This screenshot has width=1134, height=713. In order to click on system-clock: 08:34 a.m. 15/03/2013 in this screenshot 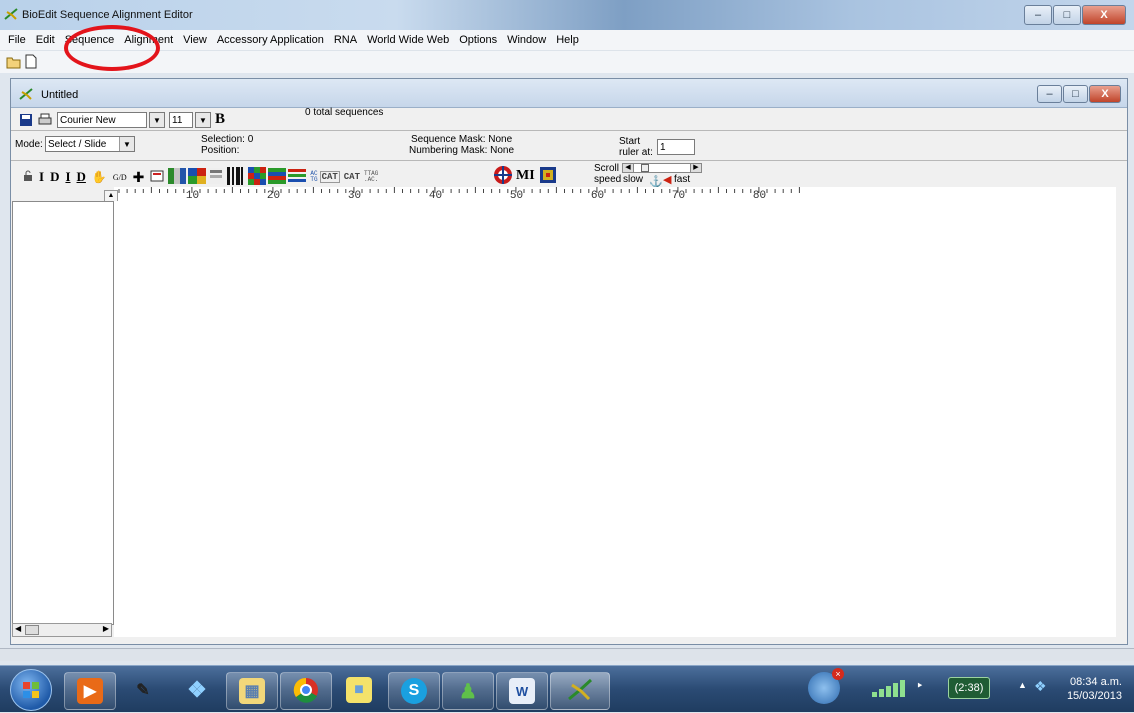, I will do `click(1094, 689)`.